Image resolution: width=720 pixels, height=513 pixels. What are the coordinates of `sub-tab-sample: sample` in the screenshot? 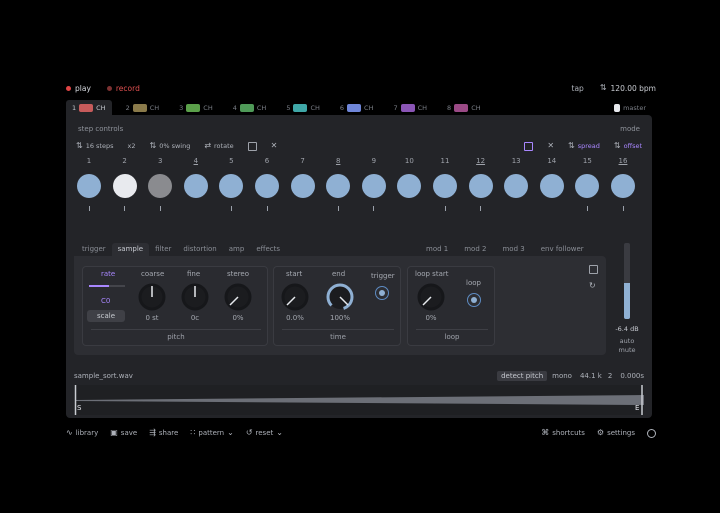 It's located at (130, 249).